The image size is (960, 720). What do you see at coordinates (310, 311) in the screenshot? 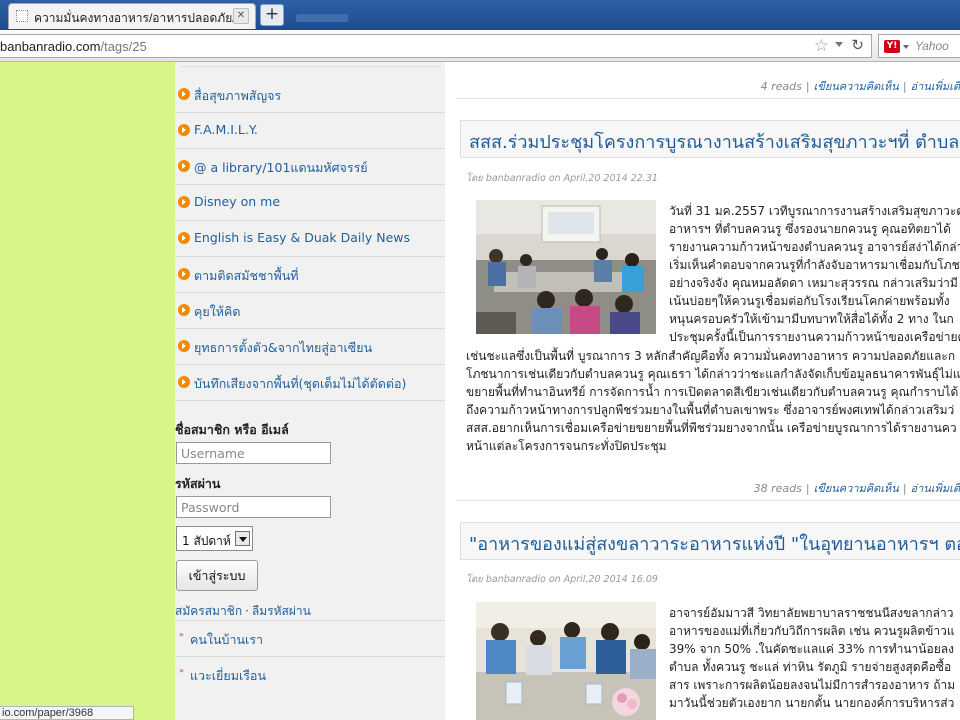
I see `menu-item: คุยให้คิด` at bounding box center [310, 311].